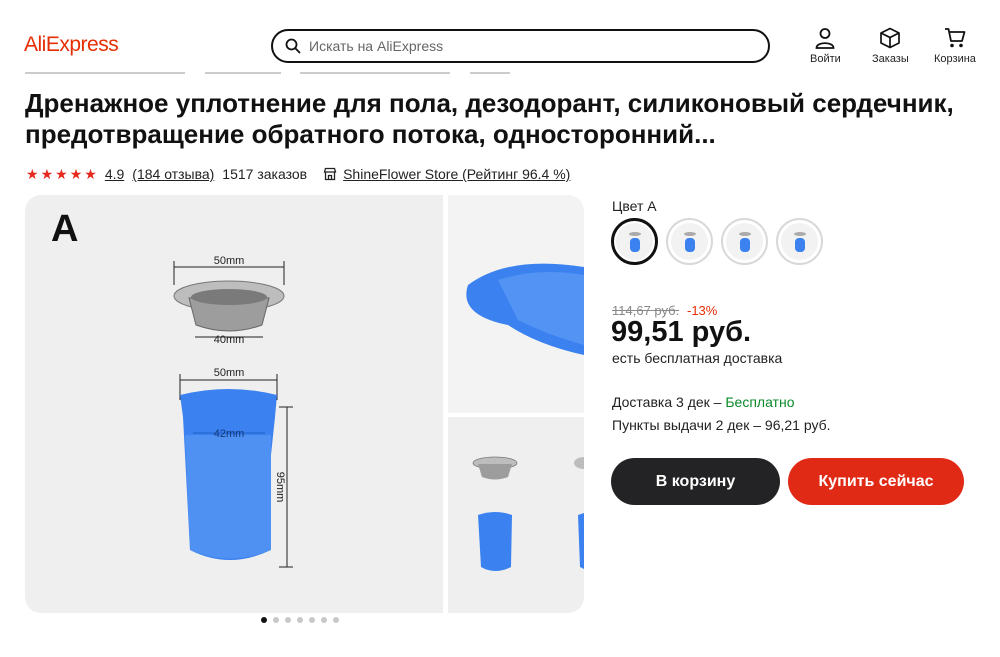 Image resolution: width=1000 pixels, height=657 pixels. I want to click on closeup-illustration, so click(525, 309).